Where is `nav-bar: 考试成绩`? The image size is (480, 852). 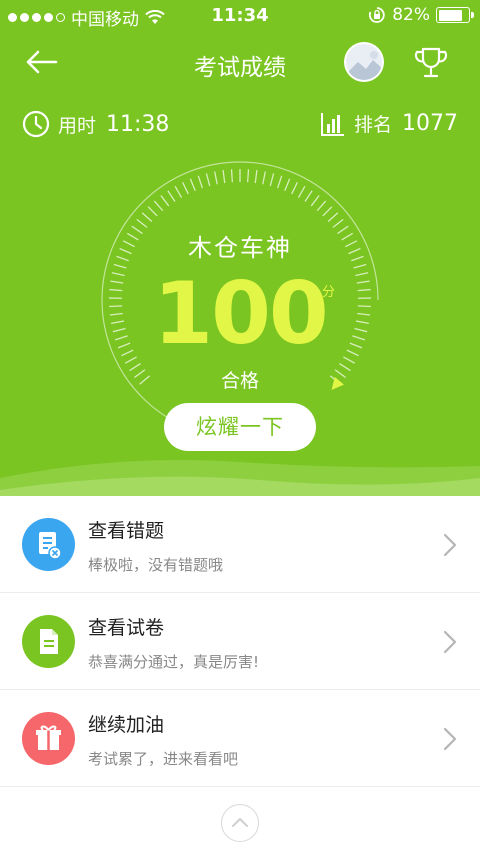 nav-bar: 考试成绩 is located at coordinates (240, 62).